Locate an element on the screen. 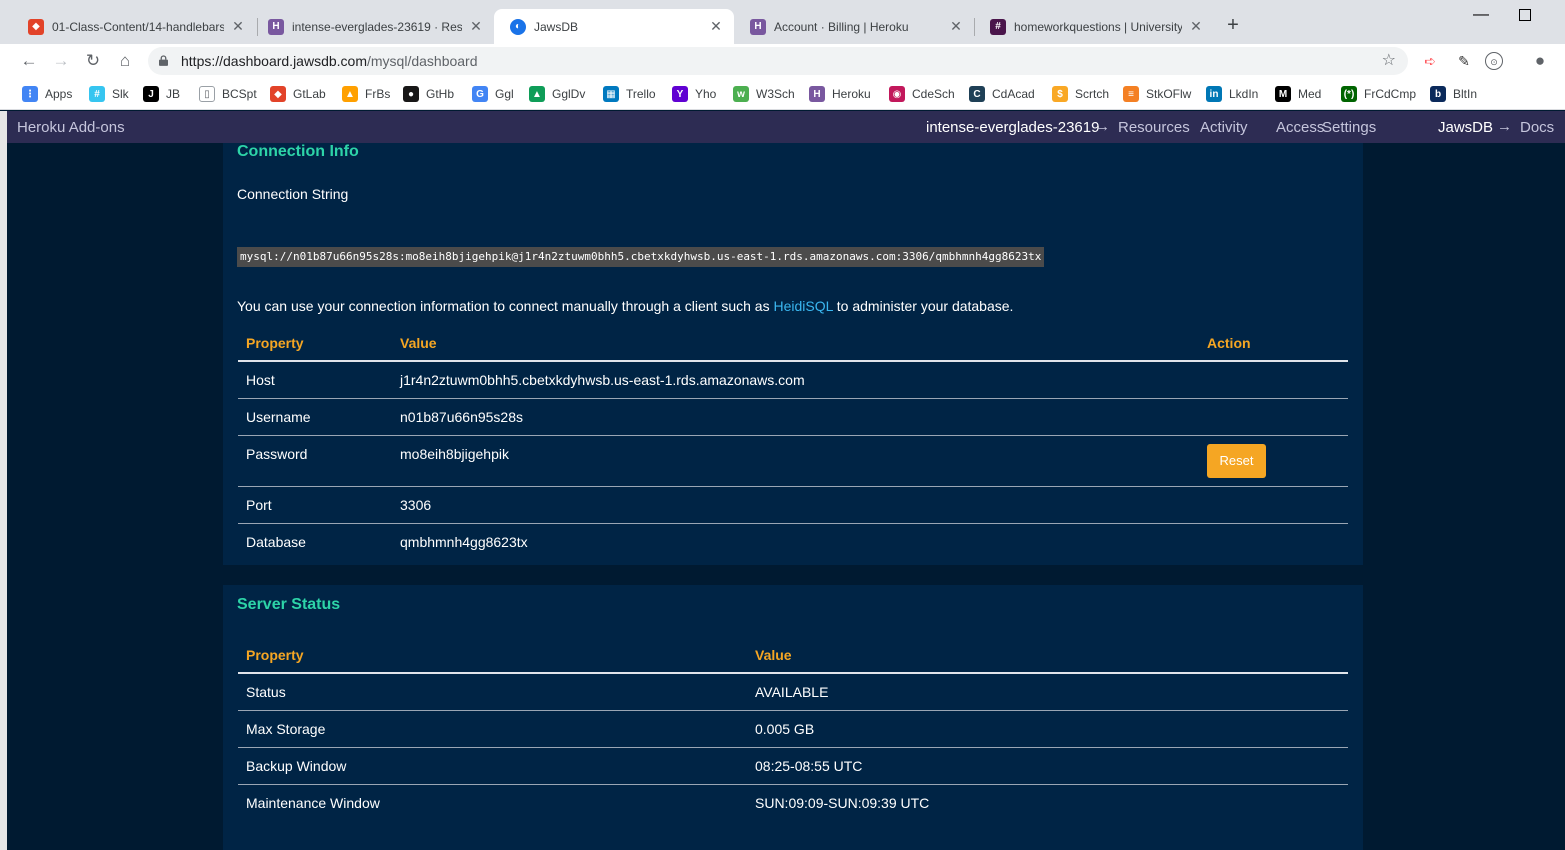 This screenshot has height=850, width=1565. heidisql-link: HeidiSQL is located at coordinates (802, 306).